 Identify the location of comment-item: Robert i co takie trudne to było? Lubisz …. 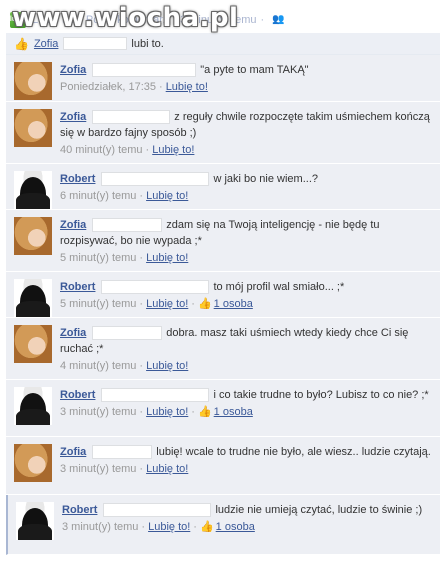
(223, 408).